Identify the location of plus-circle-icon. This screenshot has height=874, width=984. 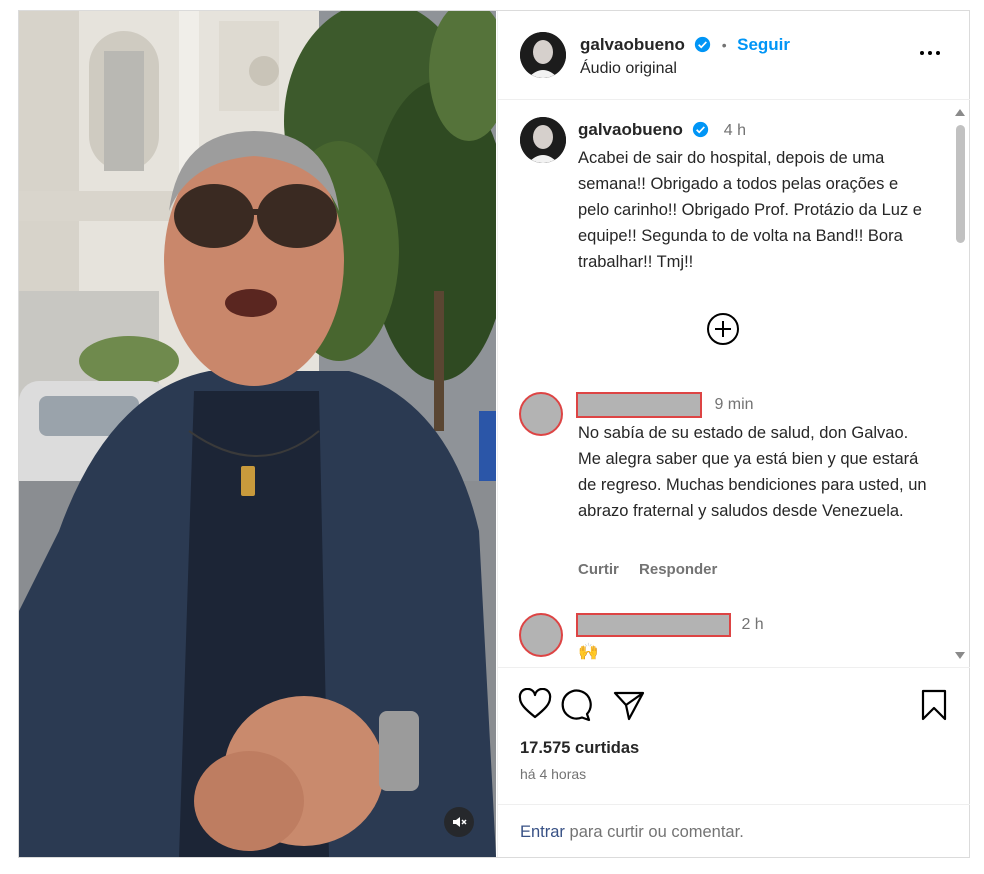
(723, 329).